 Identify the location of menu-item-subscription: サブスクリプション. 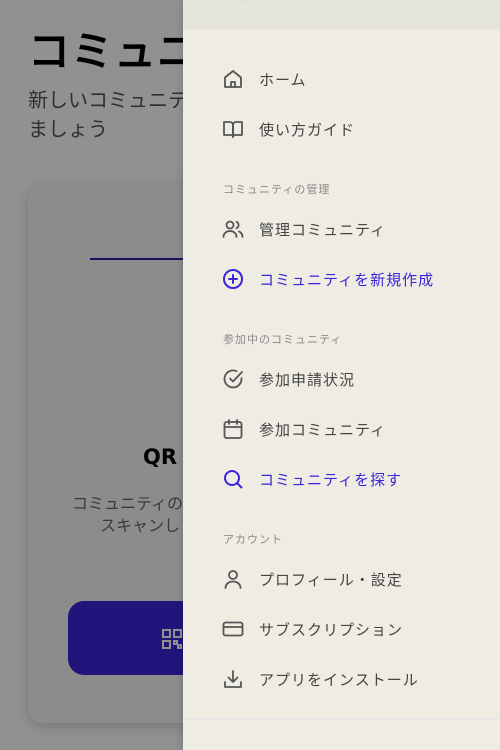
(312, 629).